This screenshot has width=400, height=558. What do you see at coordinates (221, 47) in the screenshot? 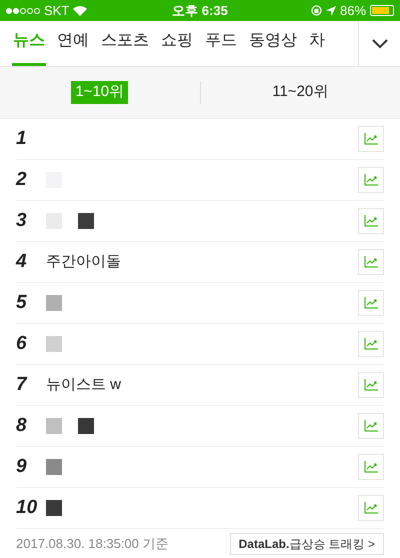
I see `category-tab: 푸드` at bounding box center [221, 47].